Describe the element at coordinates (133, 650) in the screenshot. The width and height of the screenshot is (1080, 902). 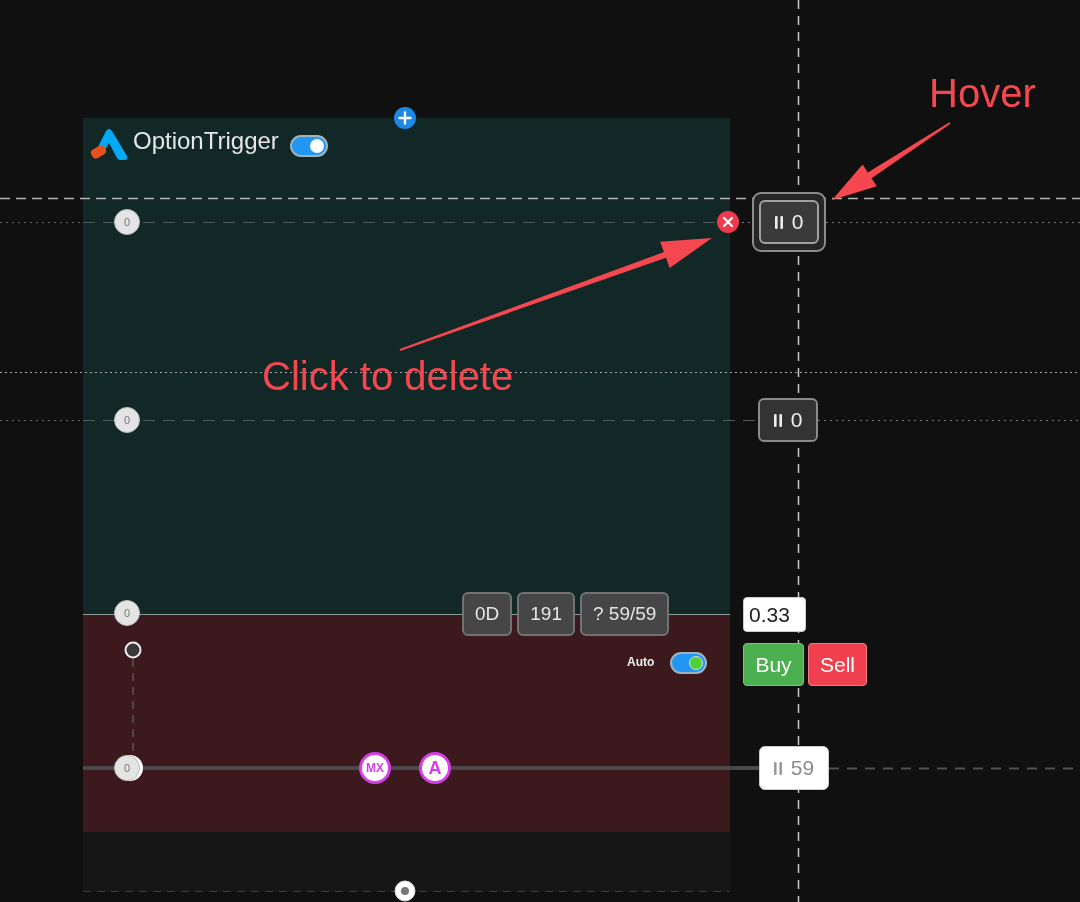
I see `anchor-point-icon` at that location.